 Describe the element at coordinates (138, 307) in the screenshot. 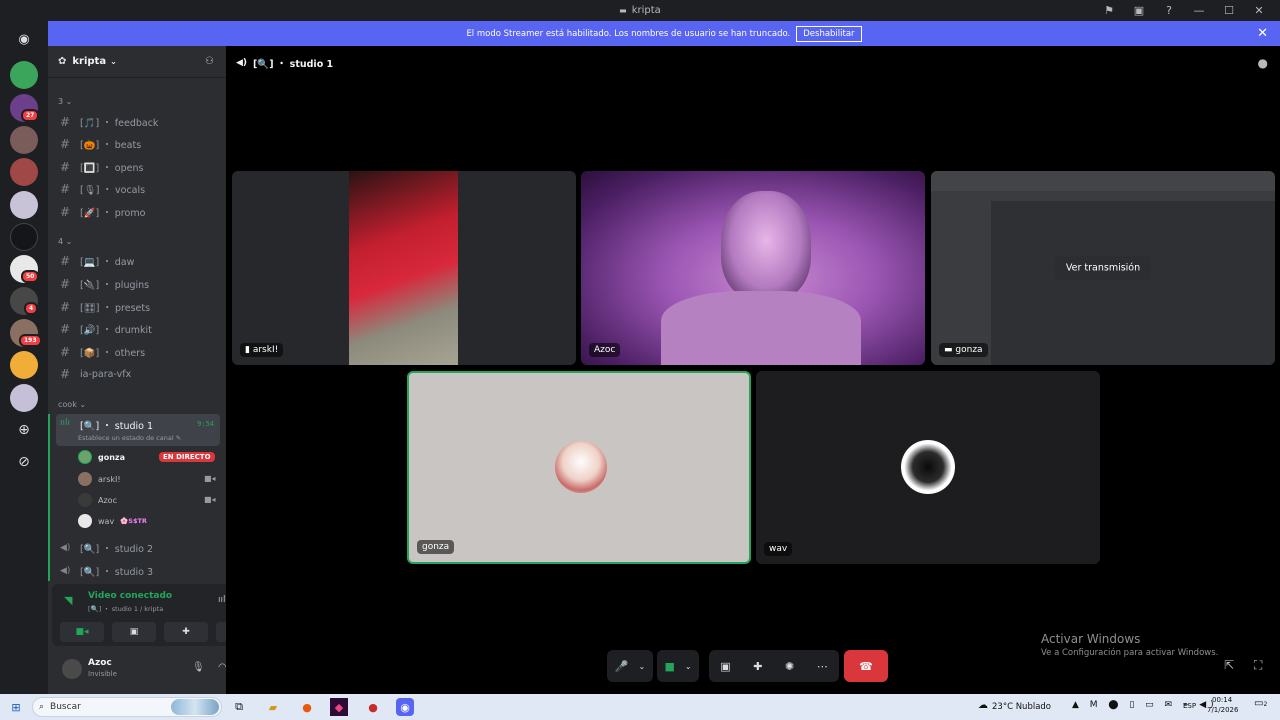

I see `text-channel: # [🎛] ・ presets` at that location.